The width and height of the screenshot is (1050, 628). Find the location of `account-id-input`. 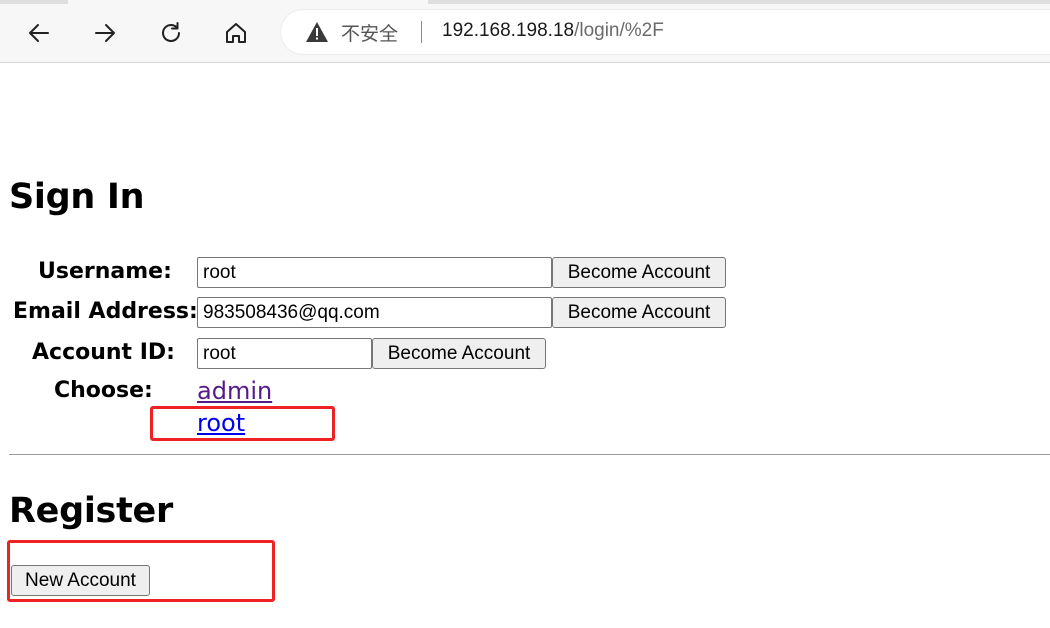

account-id-input is located at coordinates (284, 353).